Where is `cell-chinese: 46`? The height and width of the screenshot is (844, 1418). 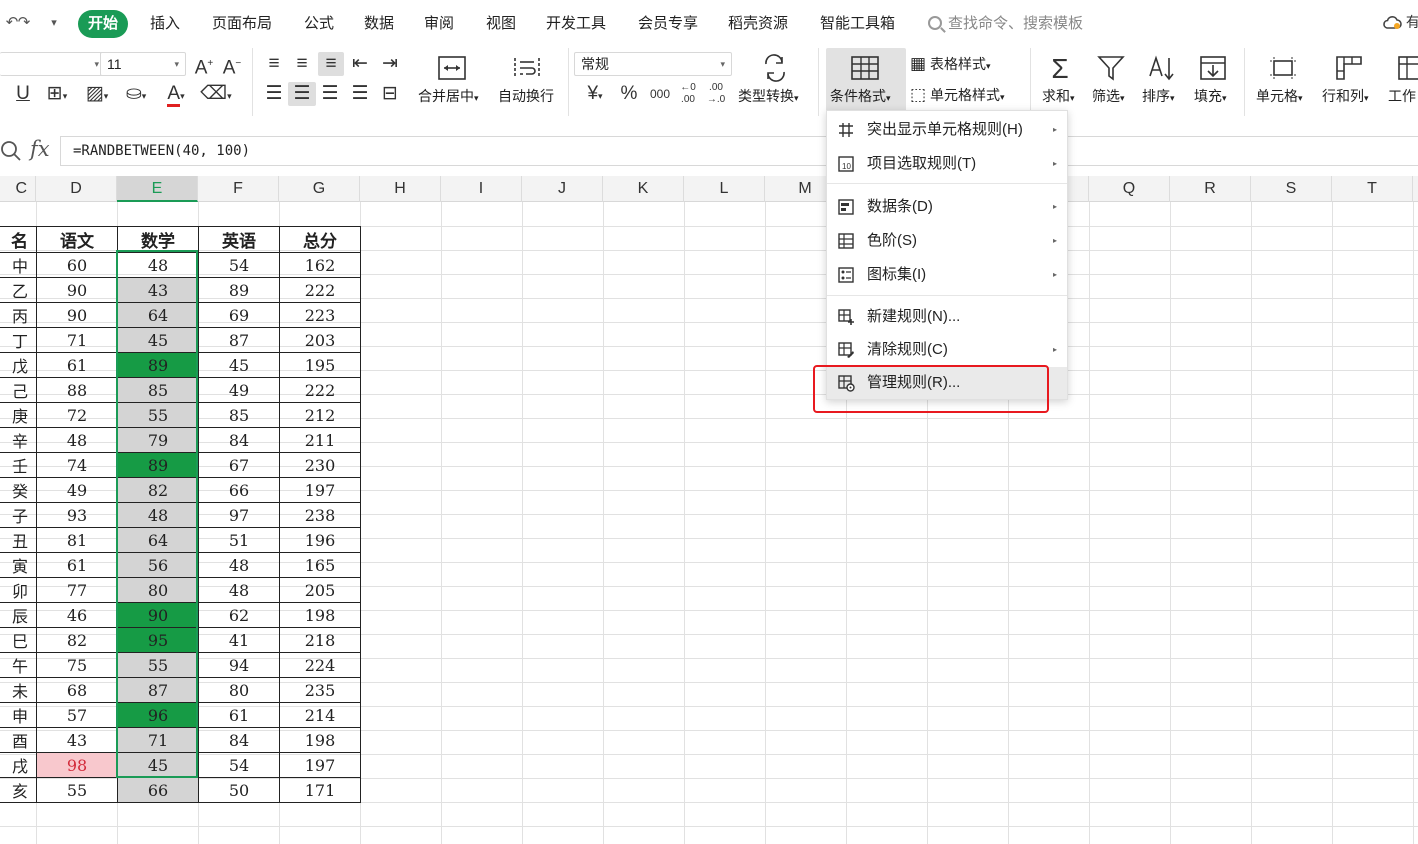
cell-chinese: 46 is located at coordinates (77, 615).